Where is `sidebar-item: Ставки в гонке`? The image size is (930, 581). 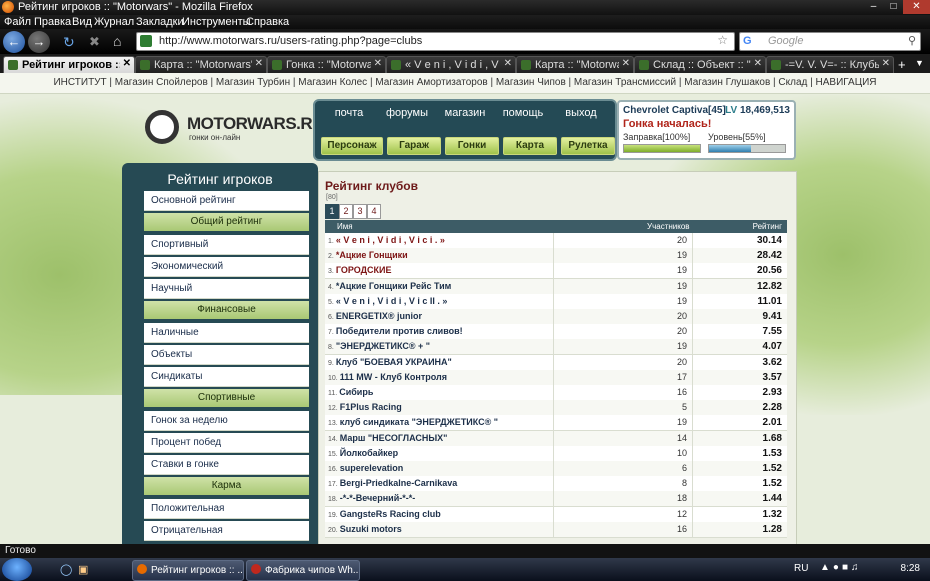 sidebar-item: Ставки в гонке is located at coordinates (226, 465).